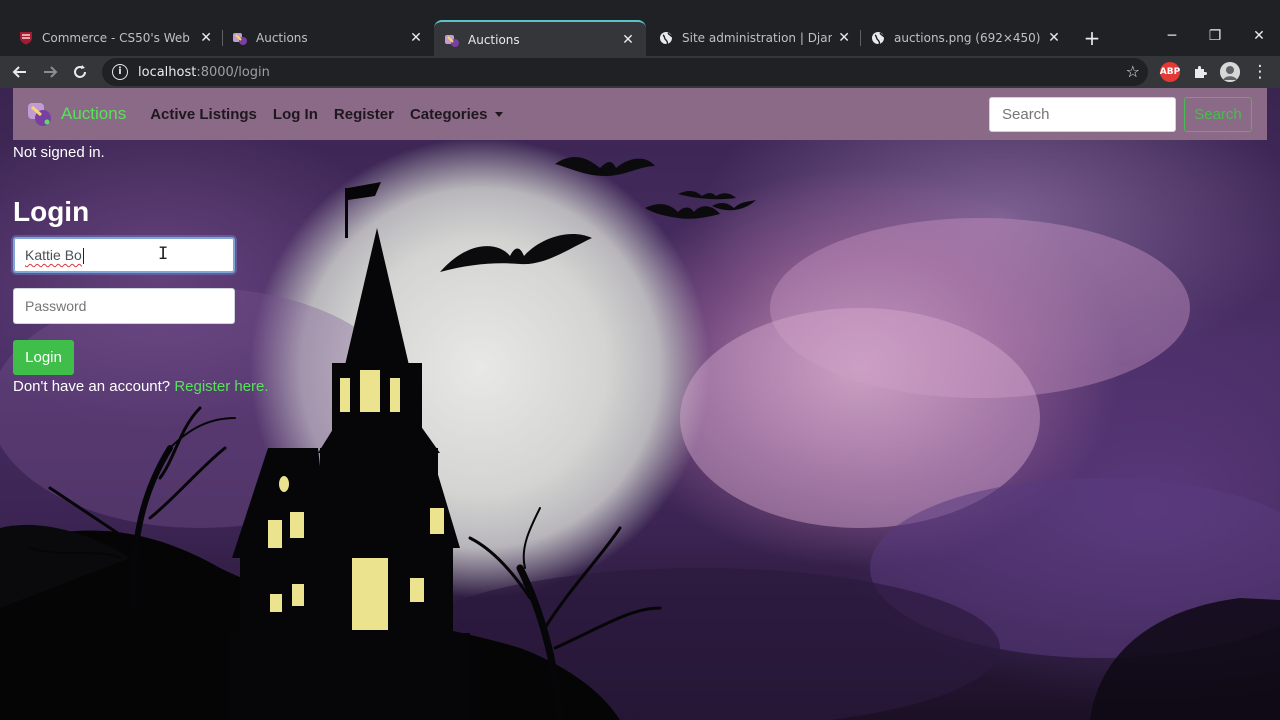 The width and height of the screenshot is (1280, 720). I want to click on signin-status: Not signed in., so click(59, 152).